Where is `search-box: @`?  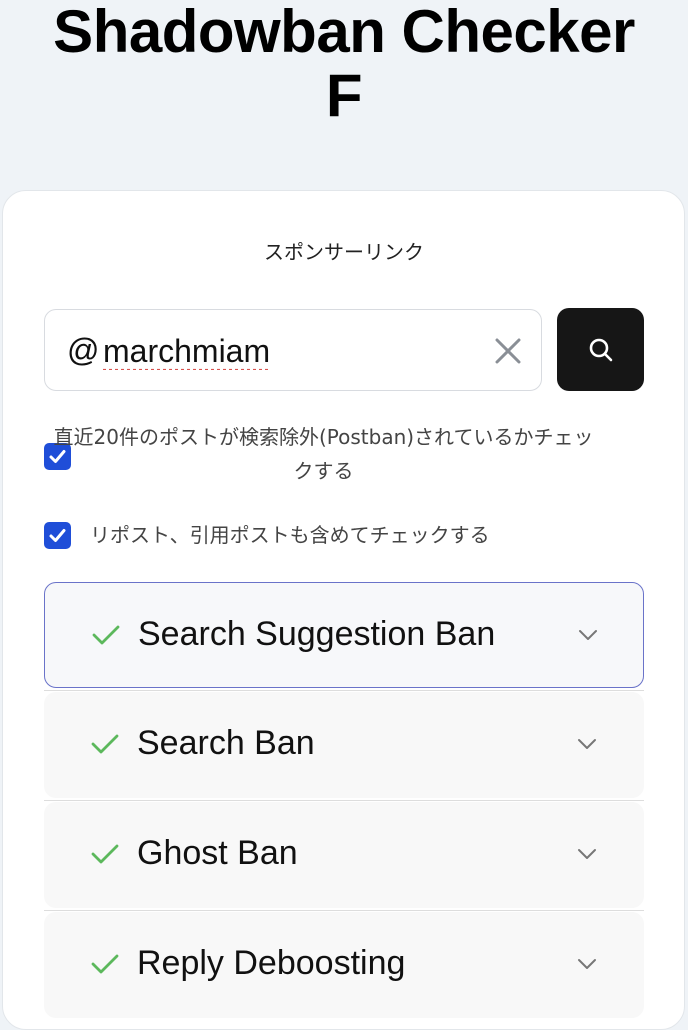
search-box: @ is located at coordinates (293, 350).